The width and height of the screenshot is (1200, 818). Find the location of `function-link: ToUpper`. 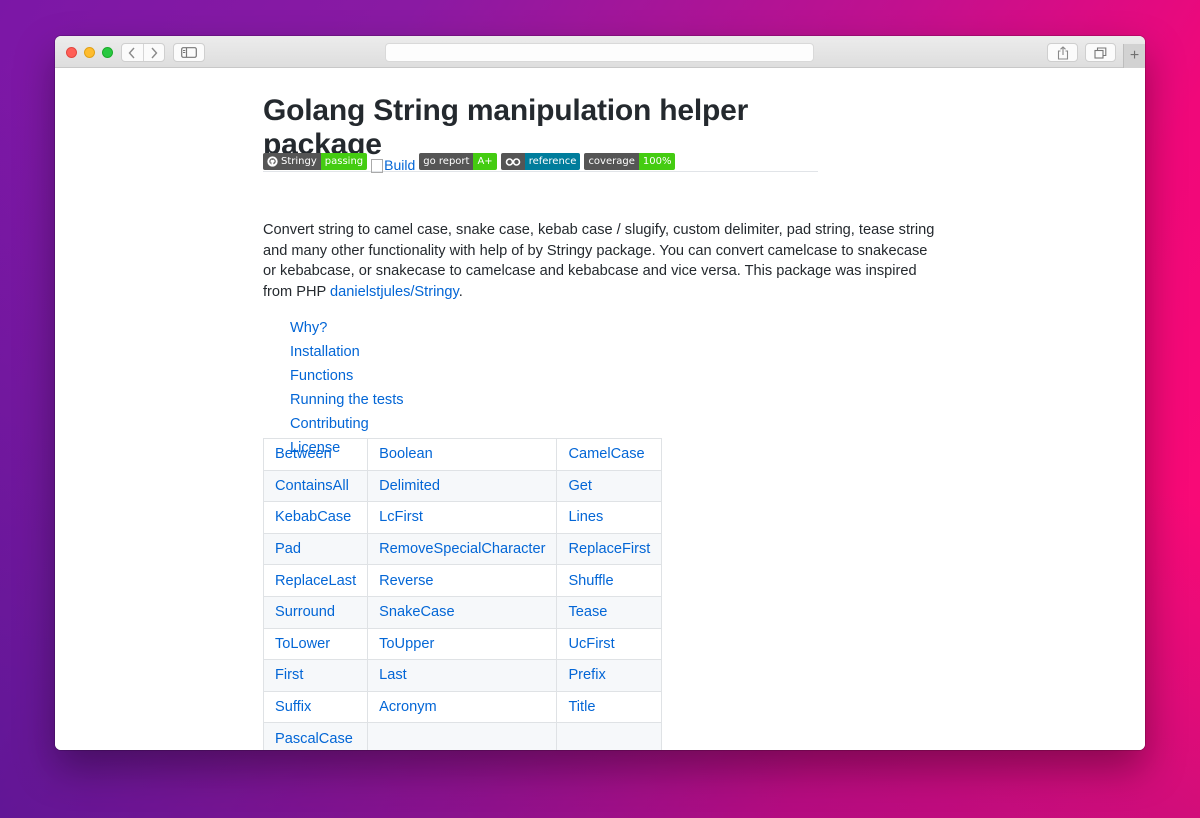

function-link: ToUpper is located at coordinates (406, 644).